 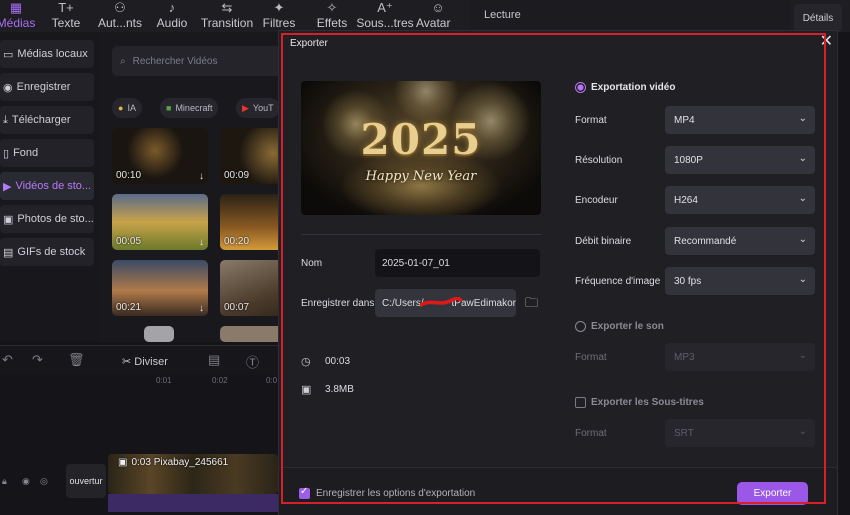 What do you see at coordinates (123, 61) in the screenshot?
I see `search-icon: ⌕` at bounding box center [123, 61].